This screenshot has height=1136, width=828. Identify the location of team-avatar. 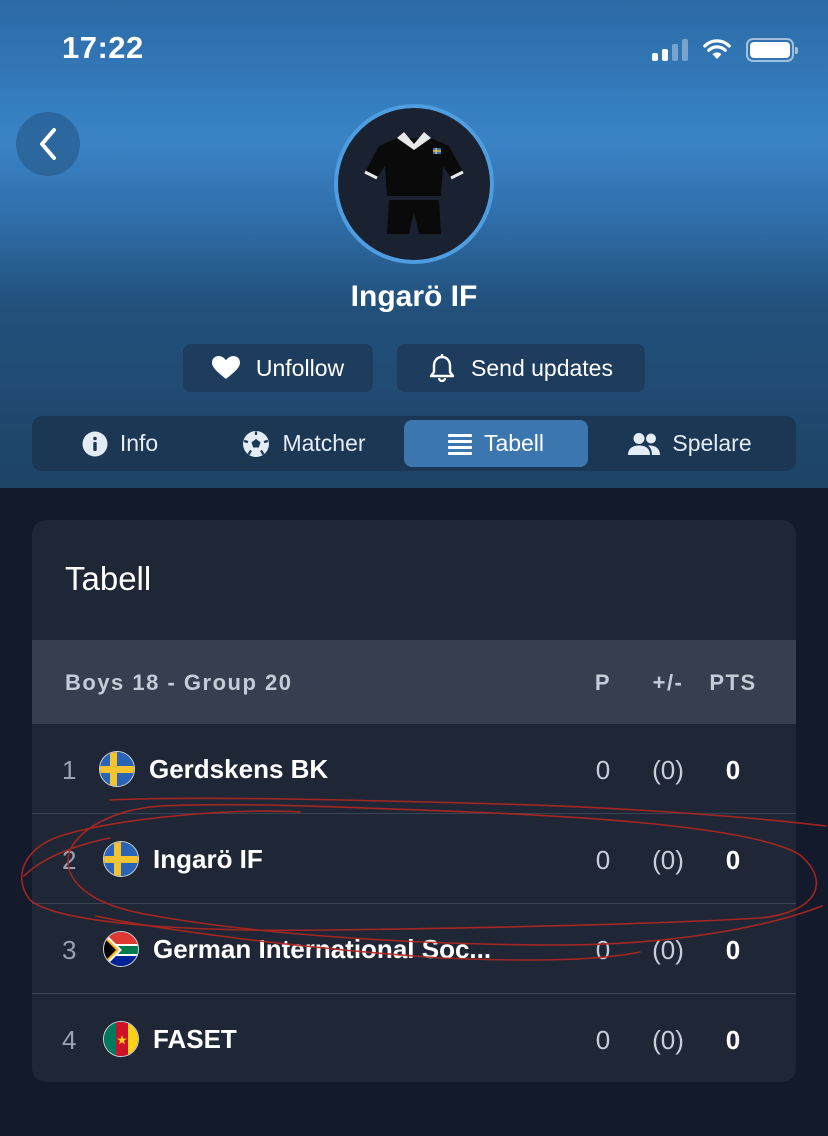
(414, 184).